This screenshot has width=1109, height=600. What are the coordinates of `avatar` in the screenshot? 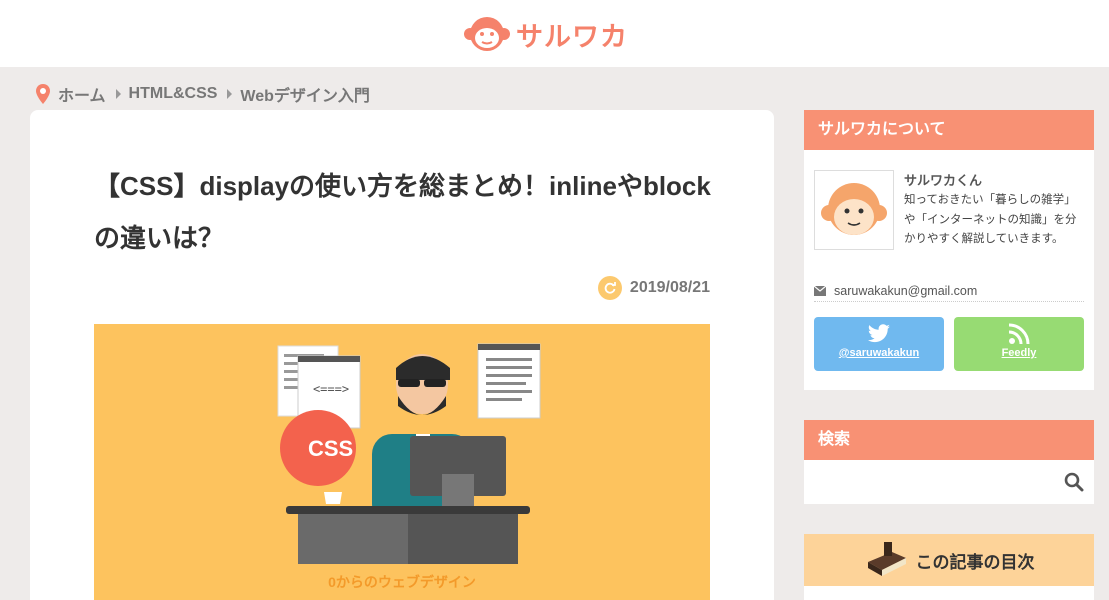 It's located at (854, 210).